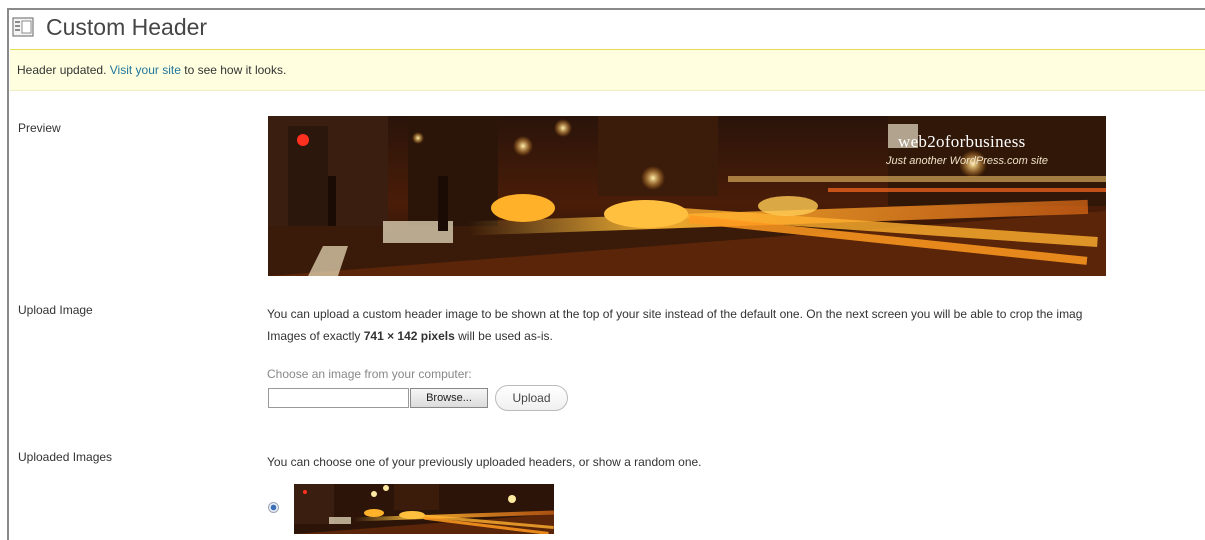  What do you see at coordinates (235, 70) in the screenshot?
I see `notice-suffix: to see how it looks.` at bounding box center [235, 70].